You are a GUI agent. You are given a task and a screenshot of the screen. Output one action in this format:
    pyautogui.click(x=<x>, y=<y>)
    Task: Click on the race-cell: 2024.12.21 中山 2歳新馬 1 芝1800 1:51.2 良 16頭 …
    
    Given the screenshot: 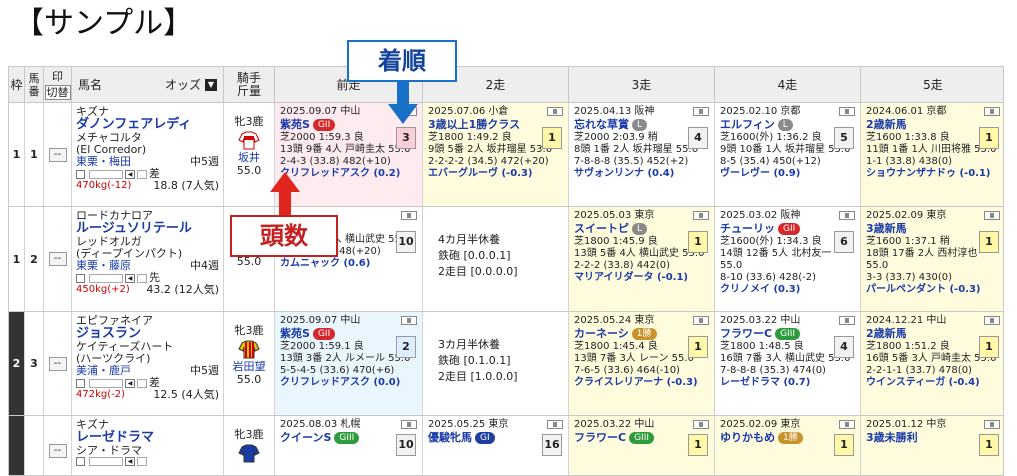 What is the action you would take?
    pyautogui.click(x=932, y=363)
    